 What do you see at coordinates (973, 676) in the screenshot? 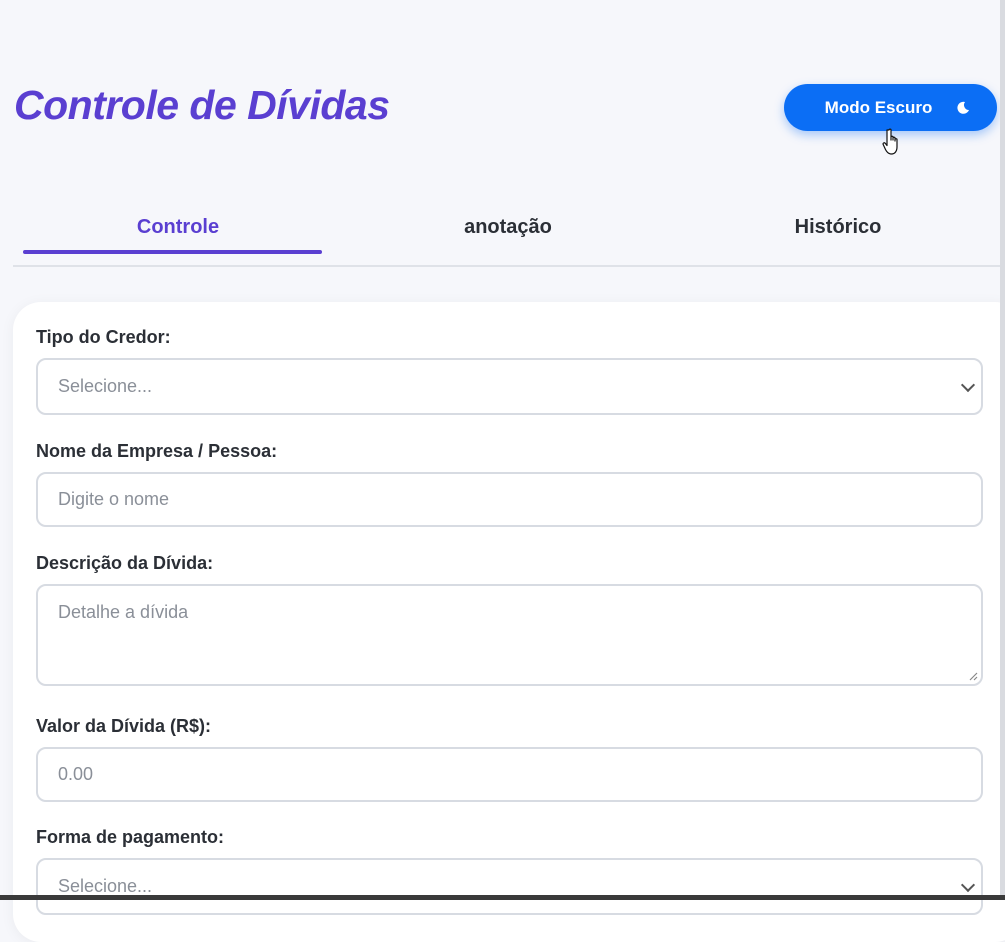
I see `resize-grip-icon` at bounding box center [973, 676].